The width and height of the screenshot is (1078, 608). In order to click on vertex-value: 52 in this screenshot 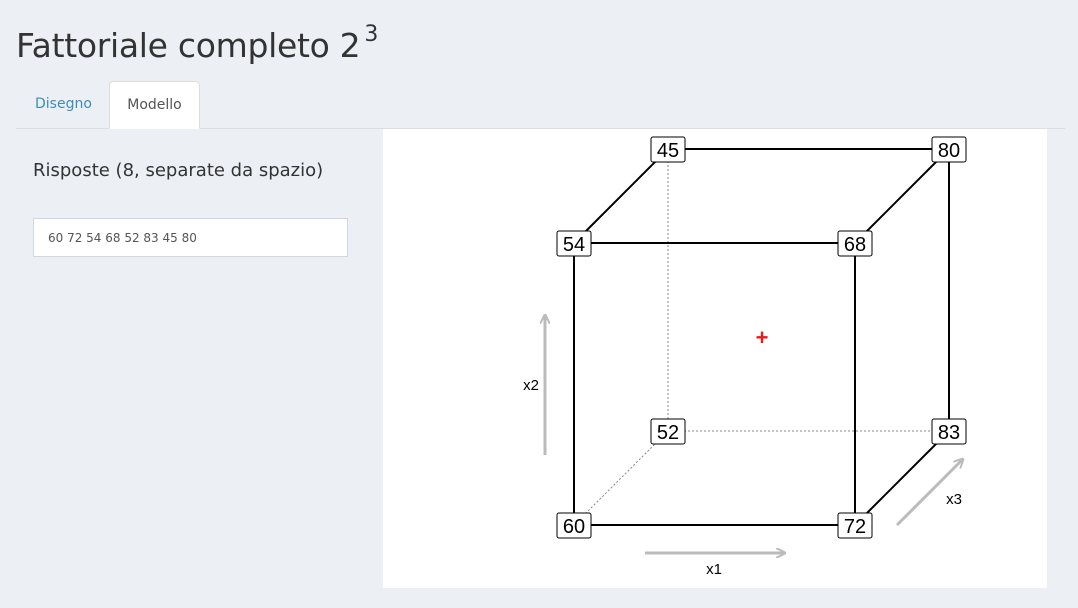, I will do `click(668, 433)`.